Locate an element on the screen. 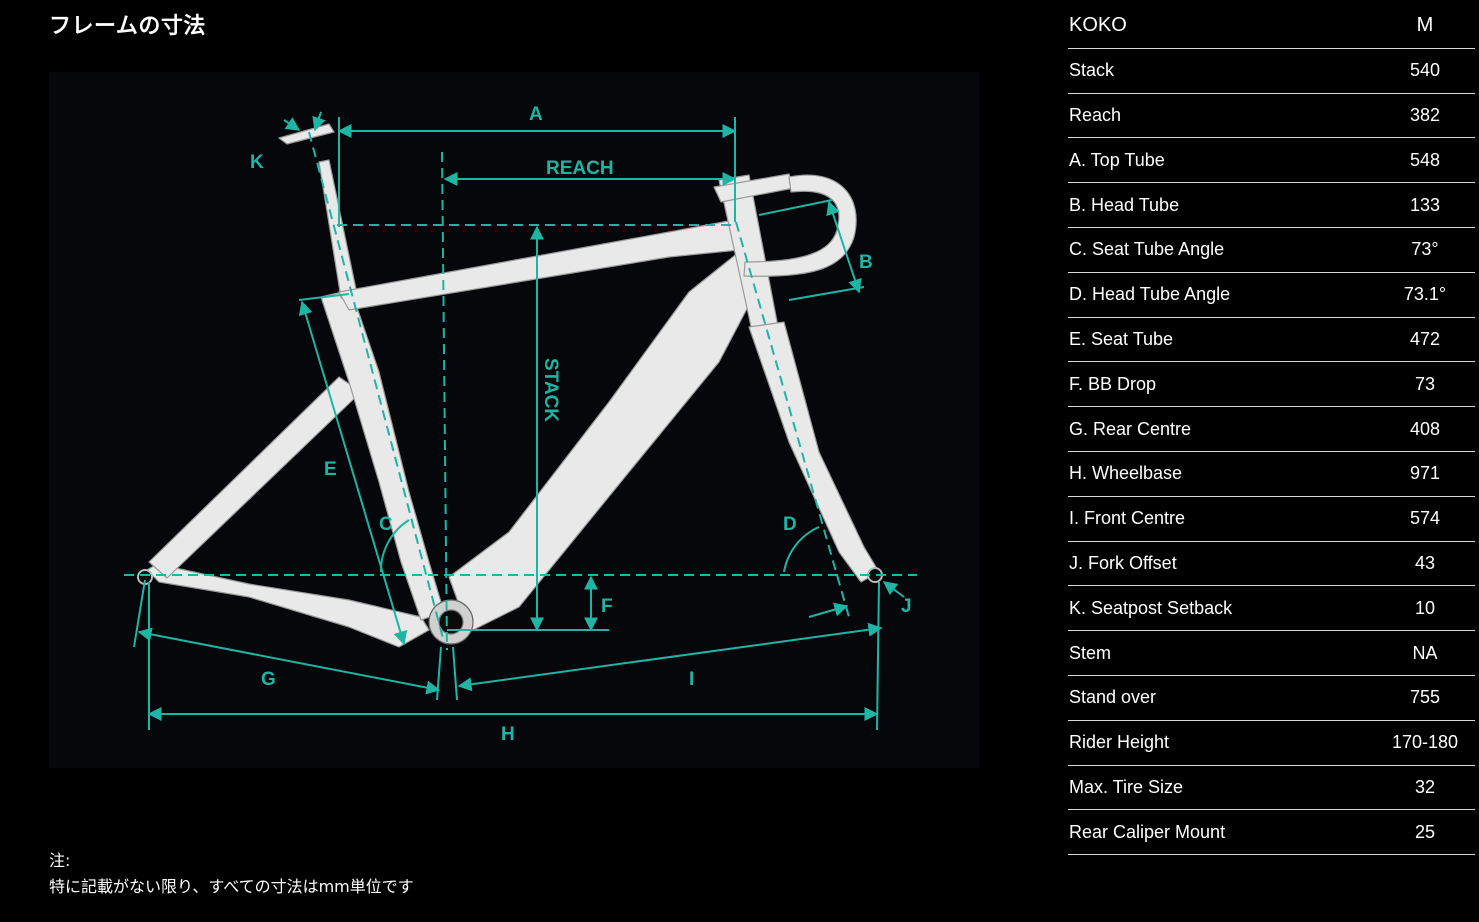 Image resolution: width=1479 pixels, height=922 pixels. table-row: I. Front Centre 574 is located at coordinates (1271, 519).